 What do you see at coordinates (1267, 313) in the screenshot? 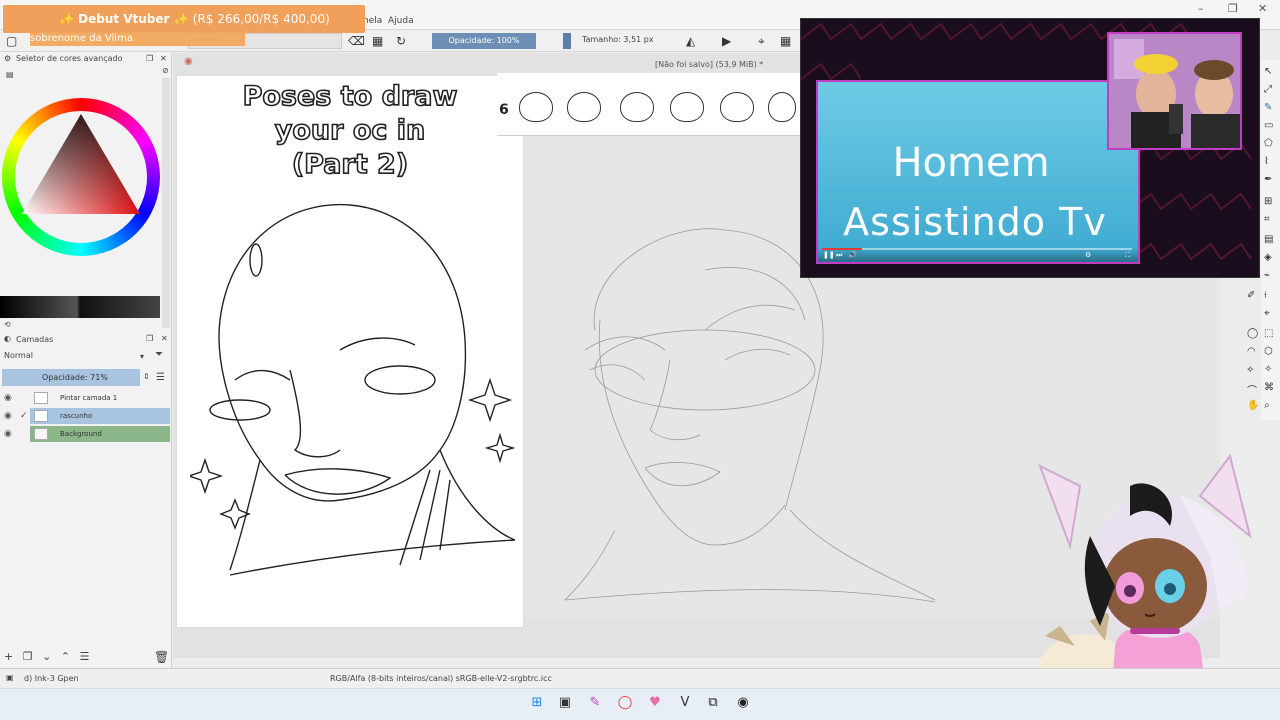
I see `assistant-tool-icon: ⌖` at bounding box center [1267, 313].